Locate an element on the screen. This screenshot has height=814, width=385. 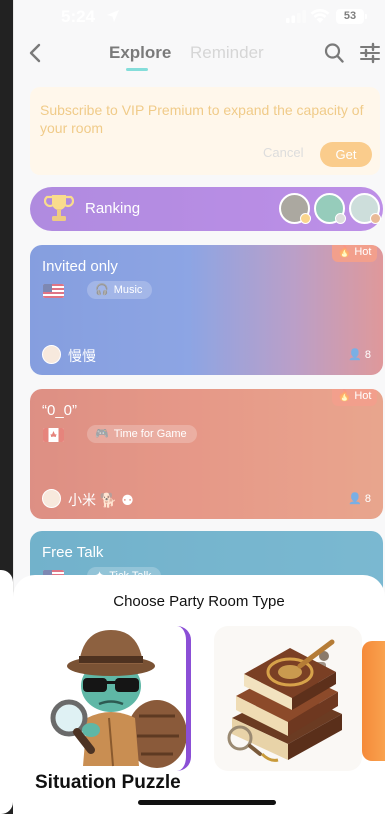
room-type-situation-puzzle is located at coordinates (115, 698).